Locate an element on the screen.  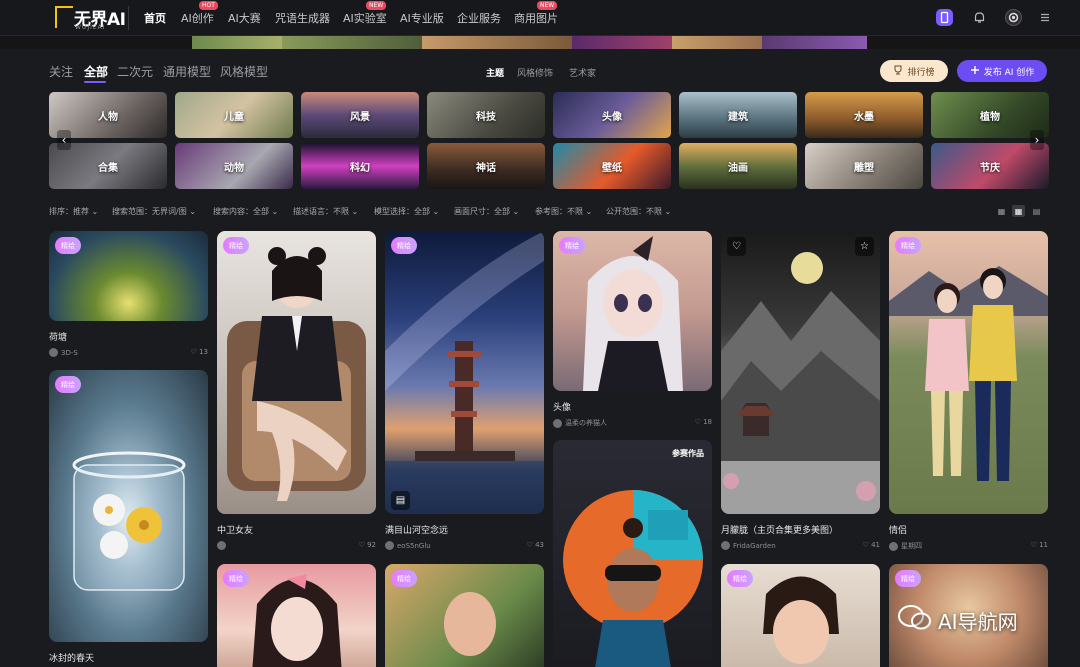
category-oil-painting: 油画 is located at coordinates (738, 166).